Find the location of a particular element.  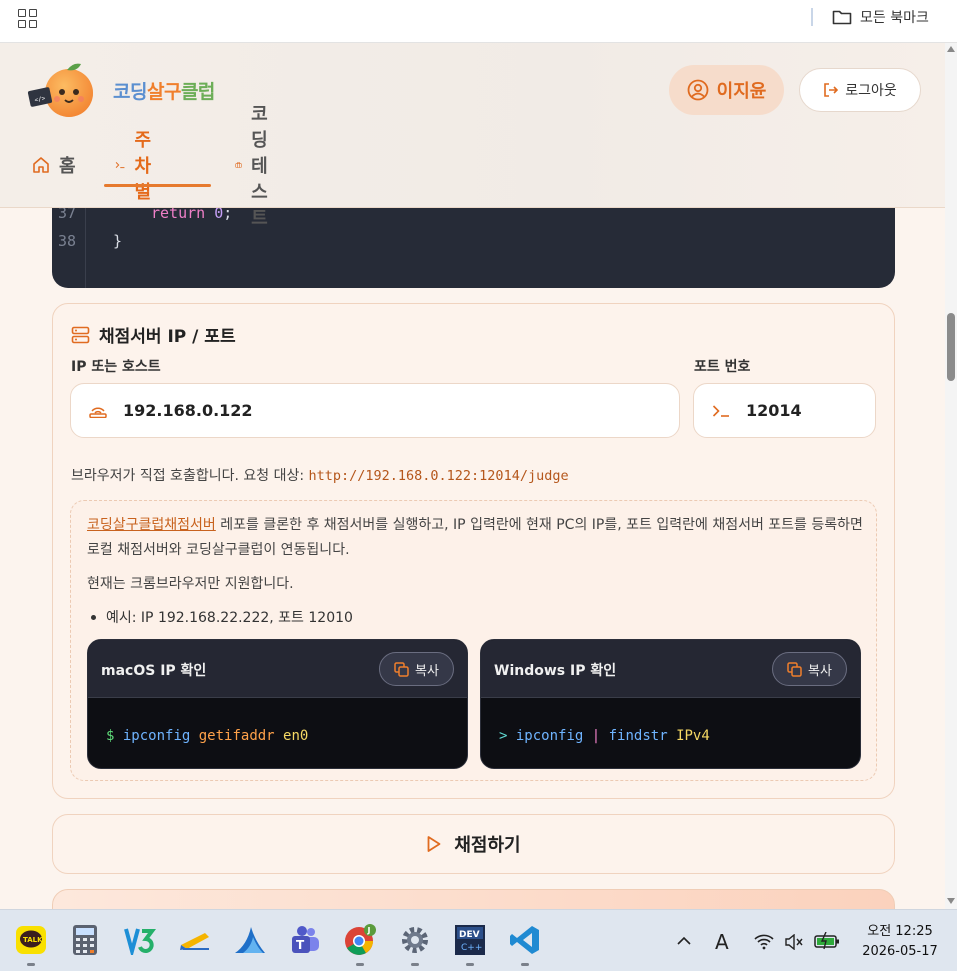

svg-text: DEV is located at coordinates (469, 935).